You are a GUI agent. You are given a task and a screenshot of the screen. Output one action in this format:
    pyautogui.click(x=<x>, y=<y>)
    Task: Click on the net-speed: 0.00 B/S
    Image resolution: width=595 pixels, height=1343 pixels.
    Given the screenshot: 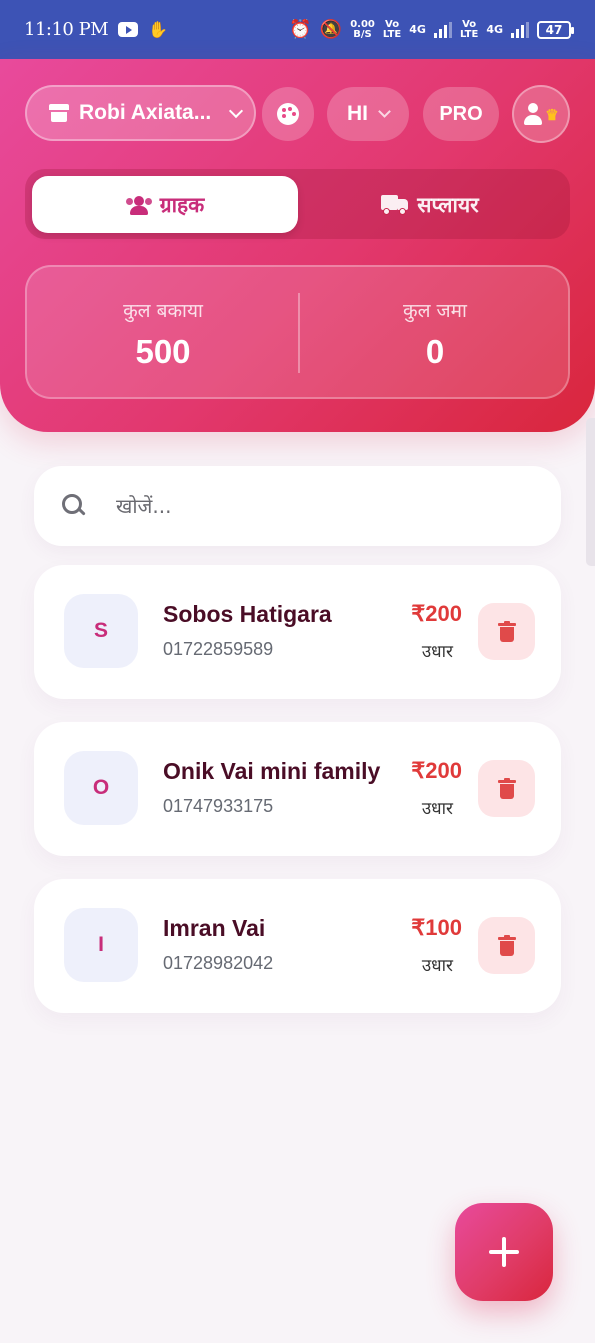 What is the action you would take?
    pyautogui.click(x=362, y=29)
    